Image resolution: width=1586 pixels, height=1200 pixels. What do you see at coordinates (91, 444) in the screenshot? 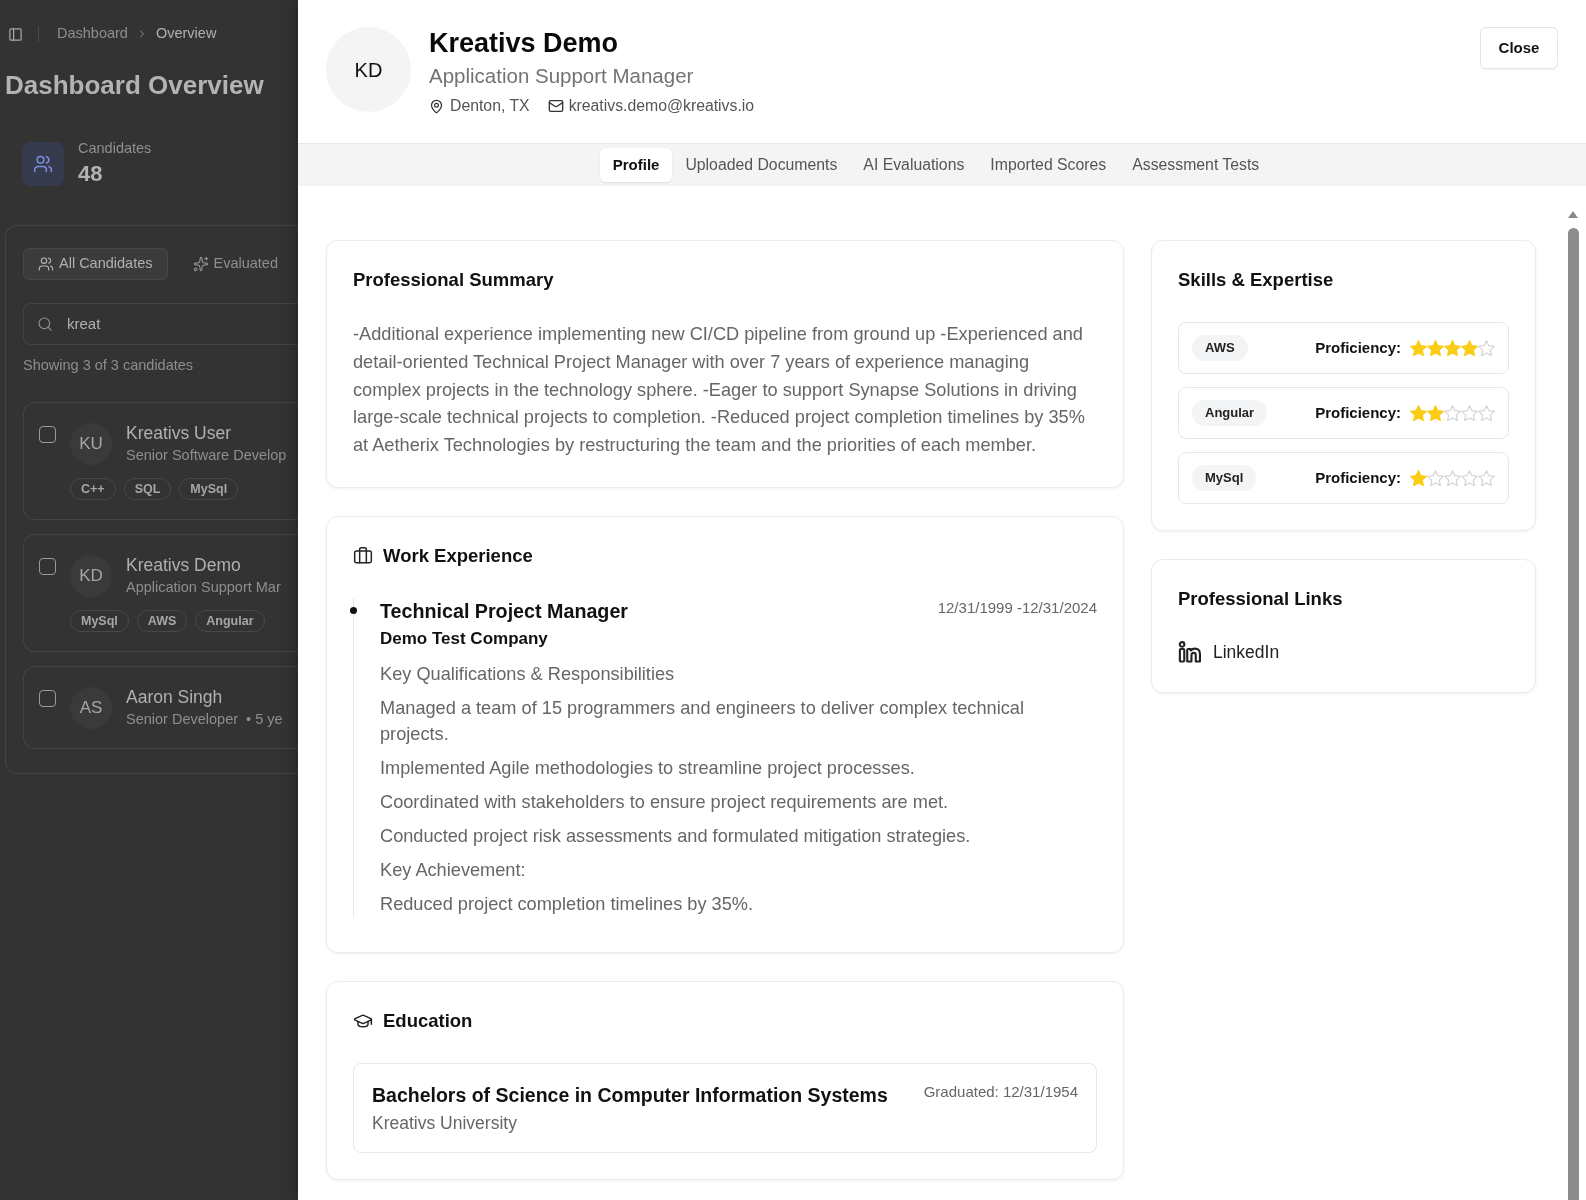
I see `avatar: KU` at bounding box center [91, 444].